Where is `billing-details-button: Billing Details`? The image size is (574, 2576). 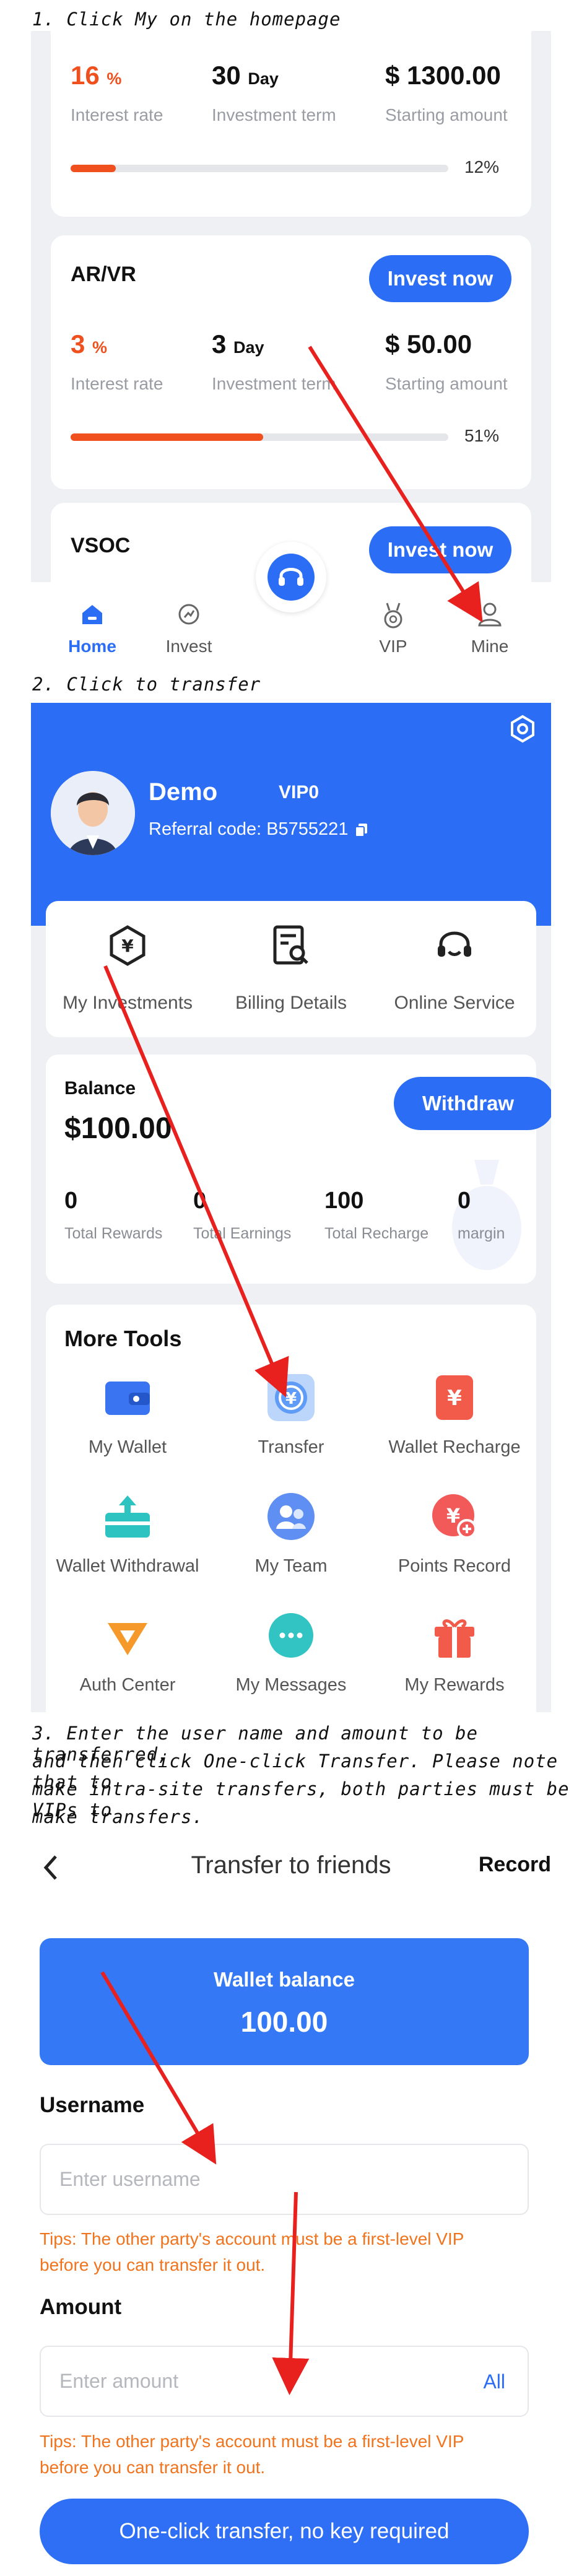 billing-details-button: Billing Details is located at coordinates (291, 969).